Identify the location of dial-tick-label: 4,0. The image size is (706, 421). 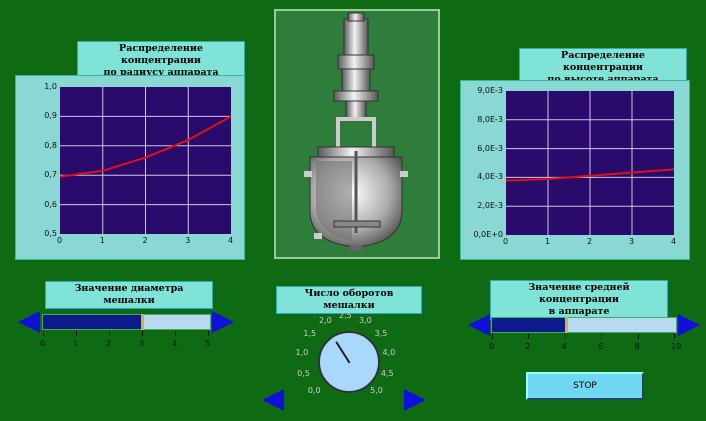
(389, 353).